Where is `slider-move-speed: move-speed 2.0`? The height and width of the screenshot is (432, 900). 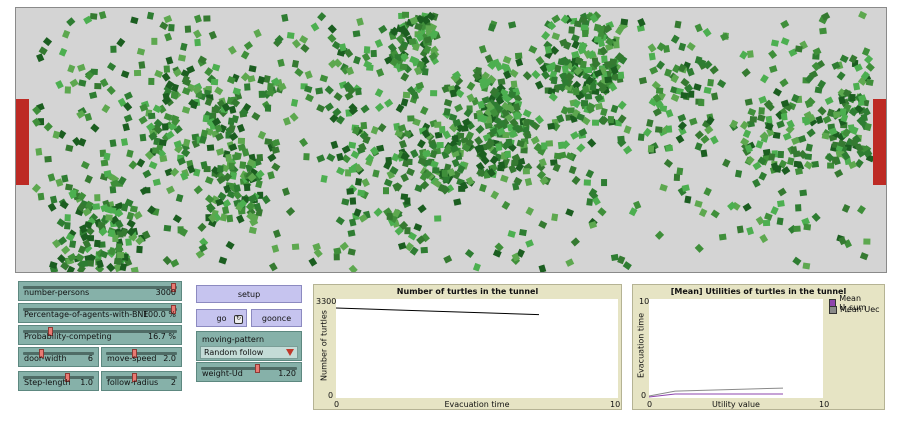 slider-move-speed: move-speed 2.0 is located at coordinates (141, 357).